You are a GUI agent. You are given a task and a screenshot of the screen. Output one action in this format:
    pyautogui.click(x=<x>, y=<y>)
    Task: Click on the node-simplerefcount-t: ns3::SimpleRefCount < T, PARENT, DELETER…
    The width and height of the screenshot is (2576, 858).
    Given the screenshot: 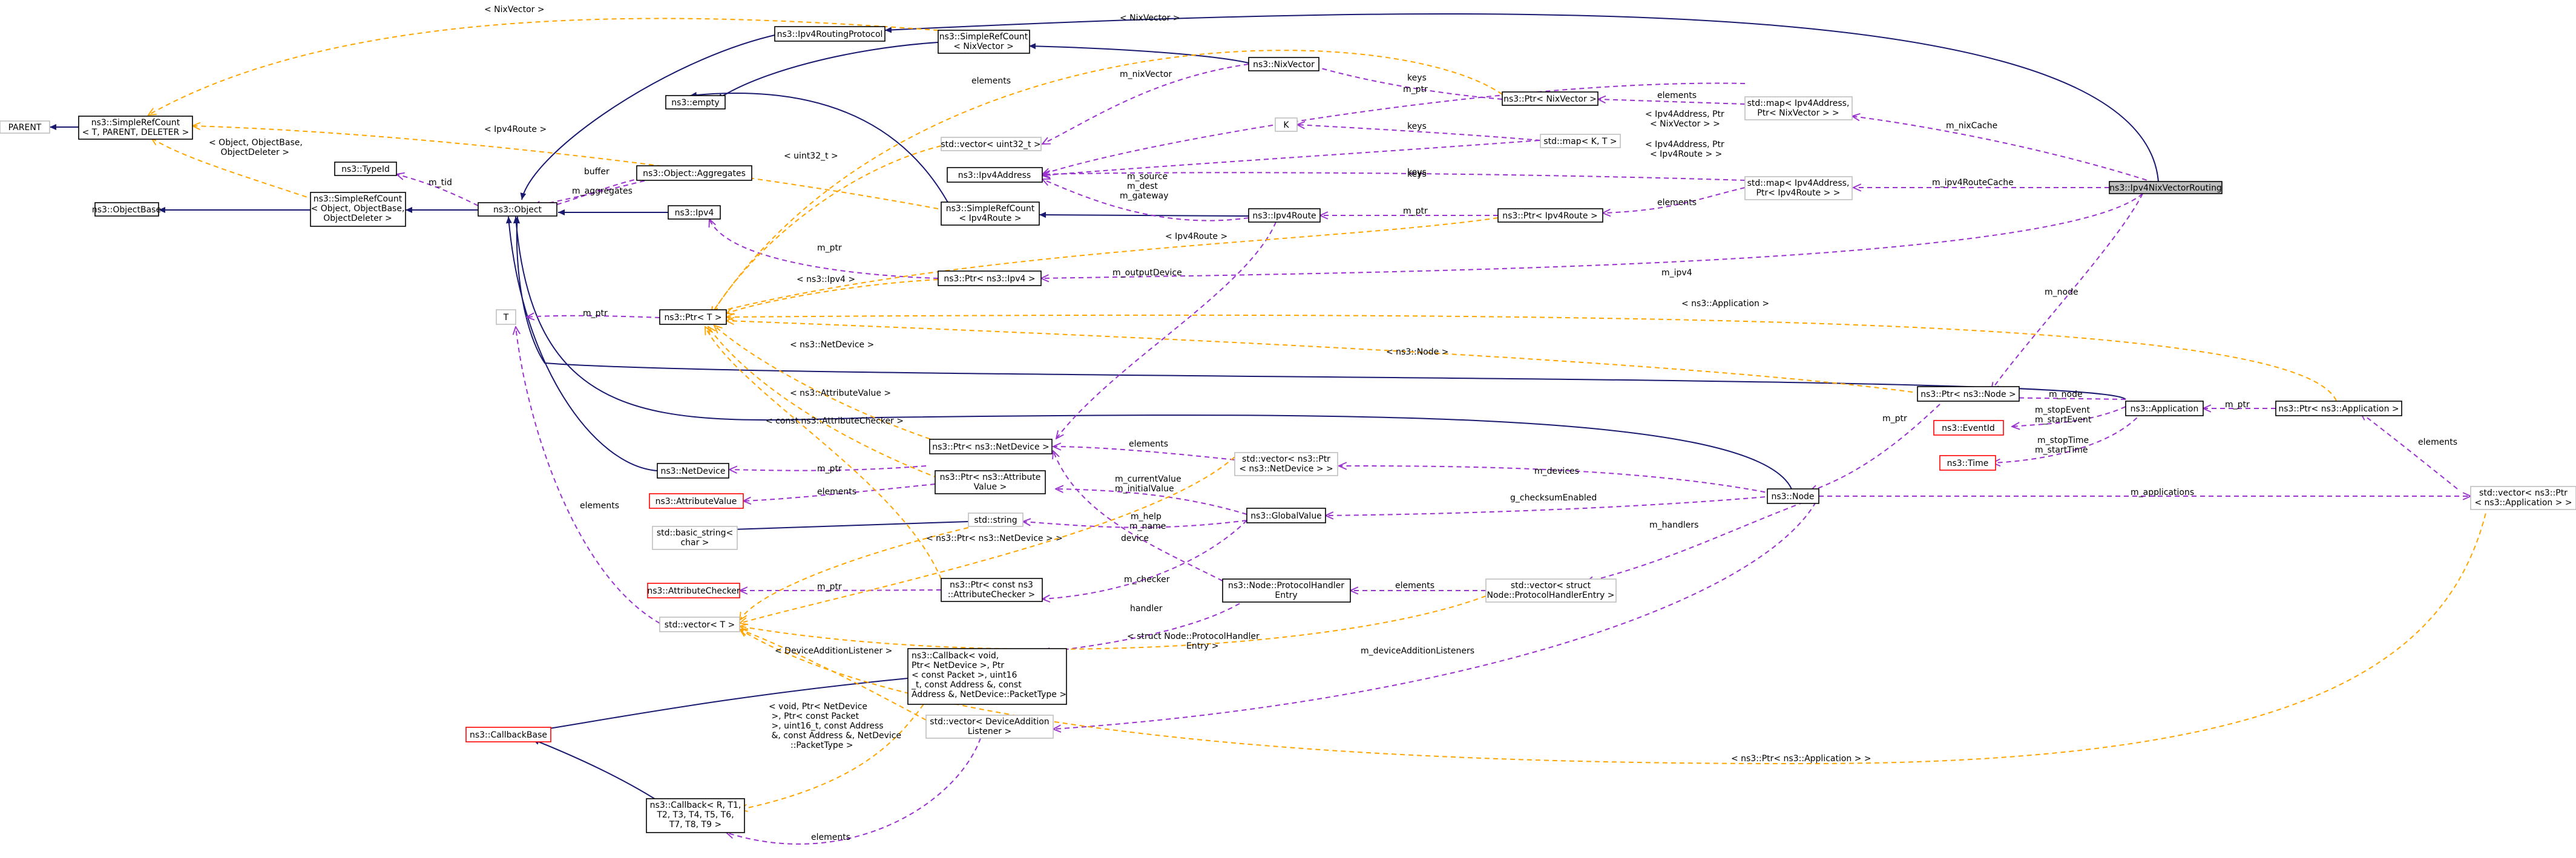 What is the action you would take?
    pyautogui.click(x=135, y=128)
    